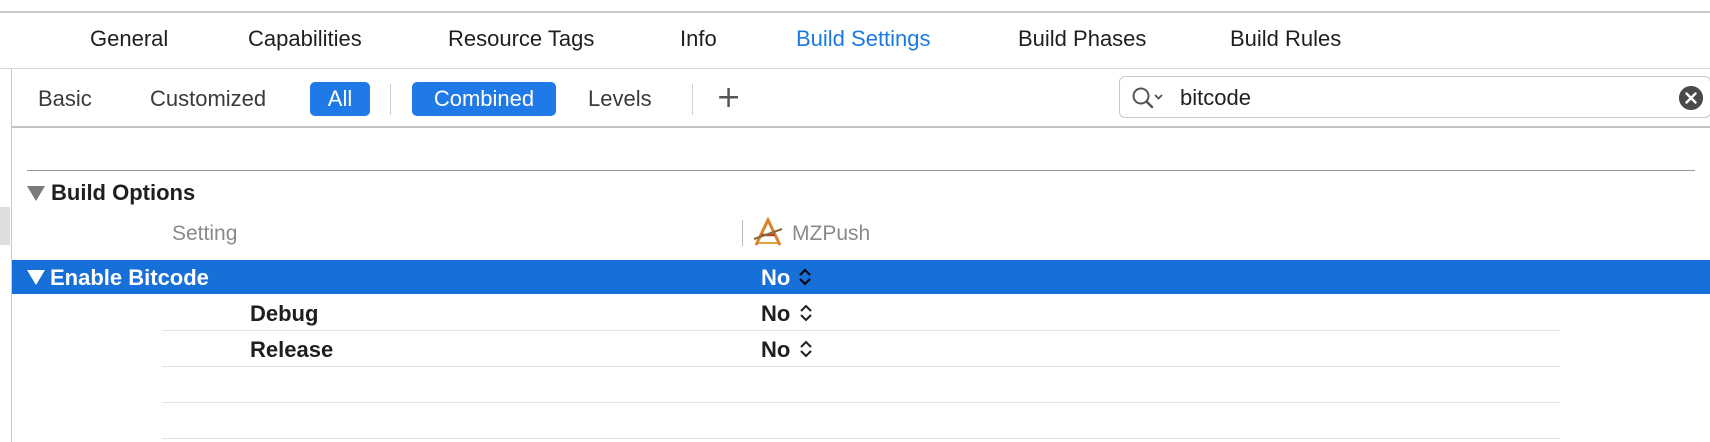 This screenshot has height=442, width=1710. Describe the element at coordinates (208, 99) in the screenshot. I see `filter-customized-button: Customized` at that location.